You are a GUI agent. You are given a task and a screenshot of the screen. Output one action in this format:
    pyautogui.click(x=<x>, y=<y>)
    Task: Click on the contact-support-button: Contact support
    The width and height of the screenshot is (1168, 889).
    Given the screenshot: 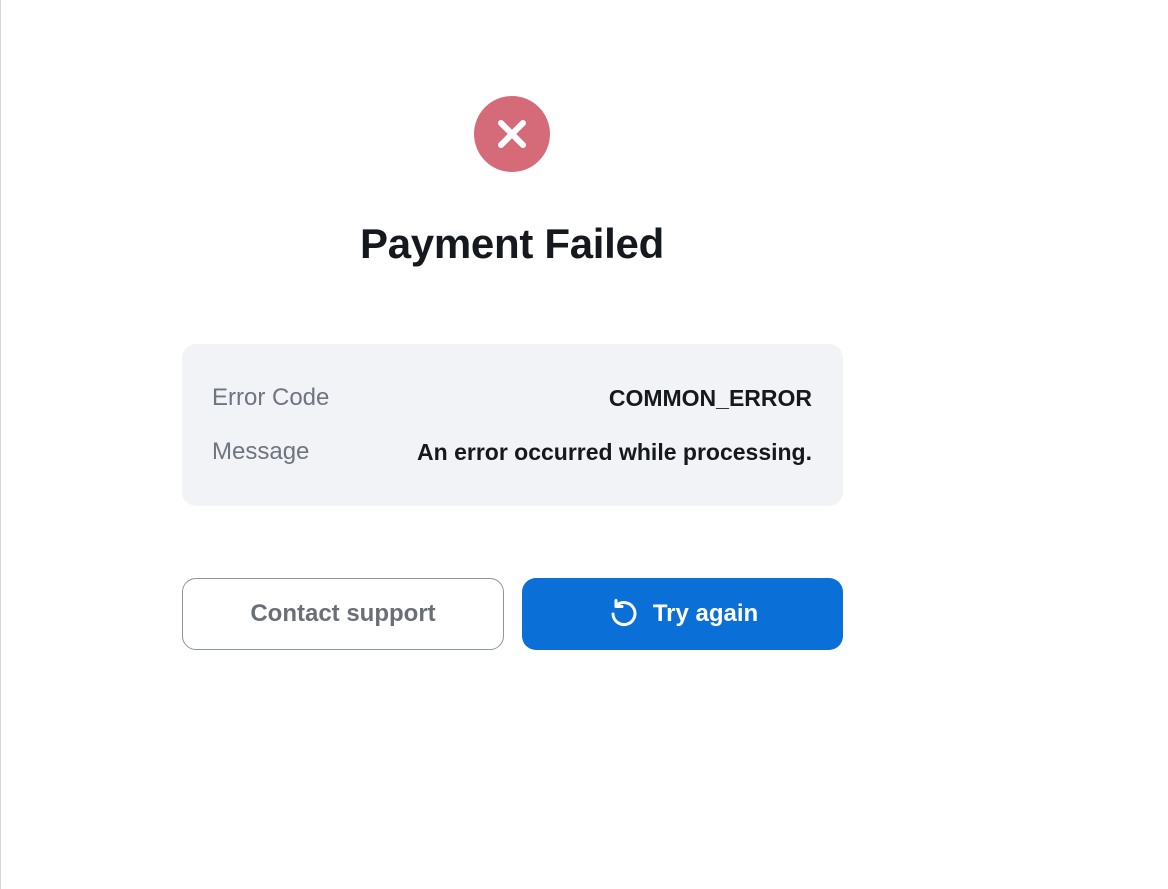 What is the action you would take?
    pyautogui.click(x=343, y=614)
    